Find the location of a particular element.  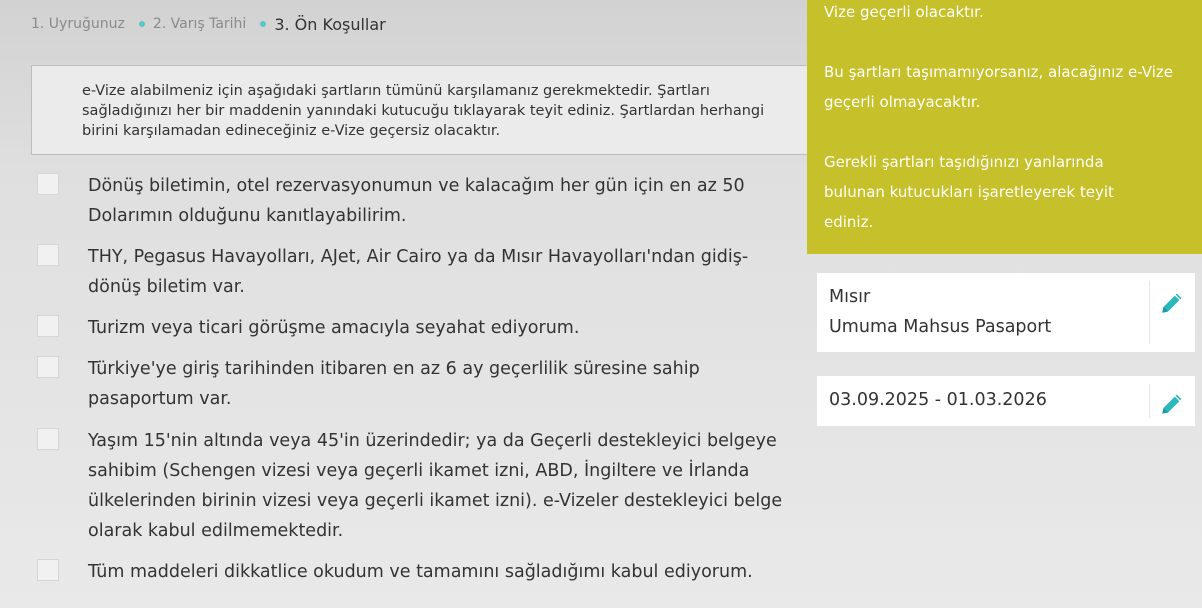

step-arrival-date: 2. Varış Tarihi is located at coordinates (200, 24).